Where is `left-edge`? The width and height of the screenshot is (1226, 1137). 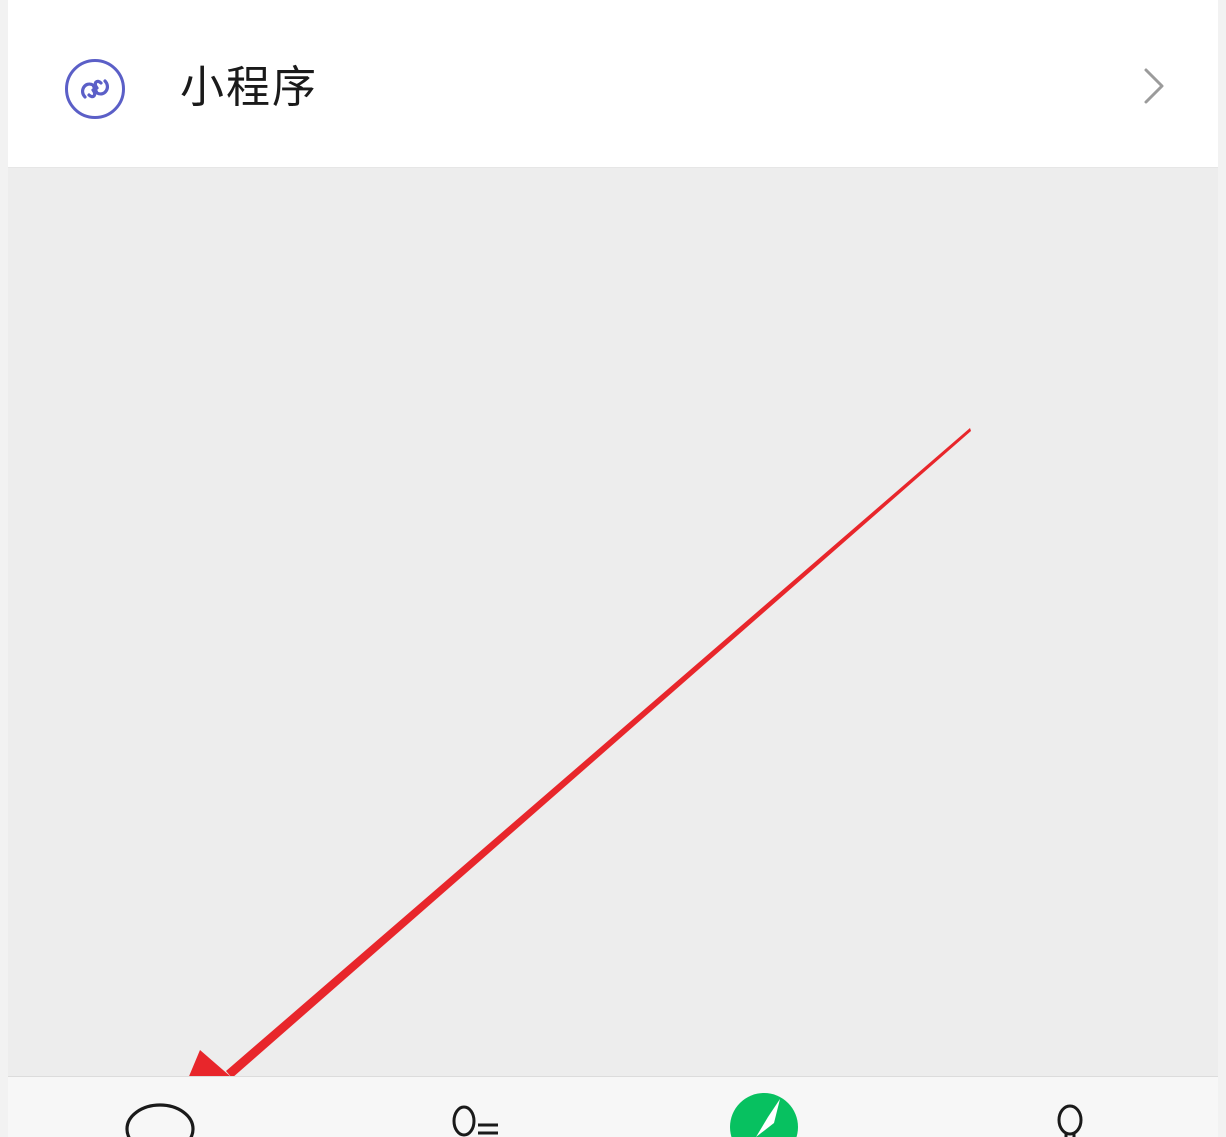 left-edge is located at coordinates (4, 568).